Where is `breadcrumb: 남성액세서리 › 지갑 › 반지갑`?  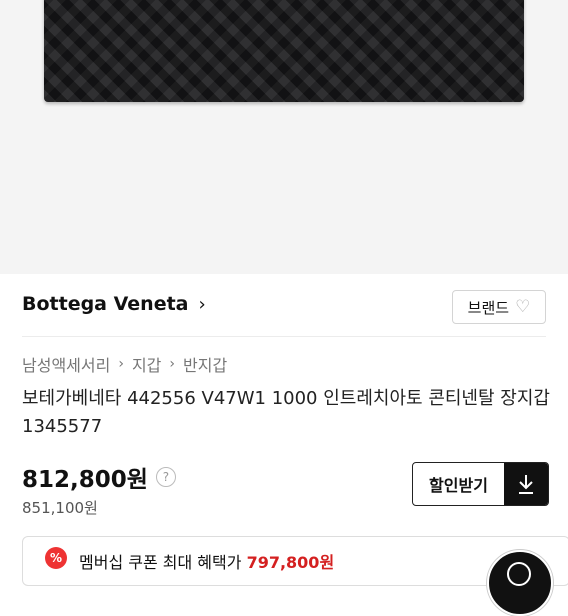 breadcrumb: 남성액세서리 › 지갑 › 반지갑 is located at coordinates (124, 364).